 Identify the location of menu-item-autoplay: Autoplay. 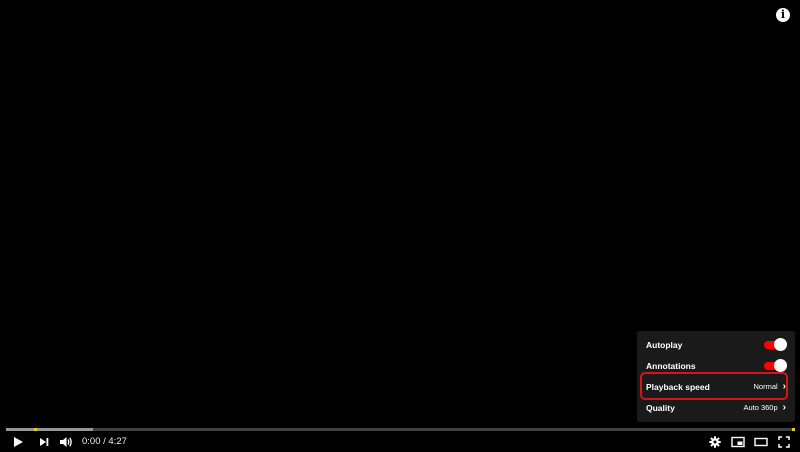
(716, 344).